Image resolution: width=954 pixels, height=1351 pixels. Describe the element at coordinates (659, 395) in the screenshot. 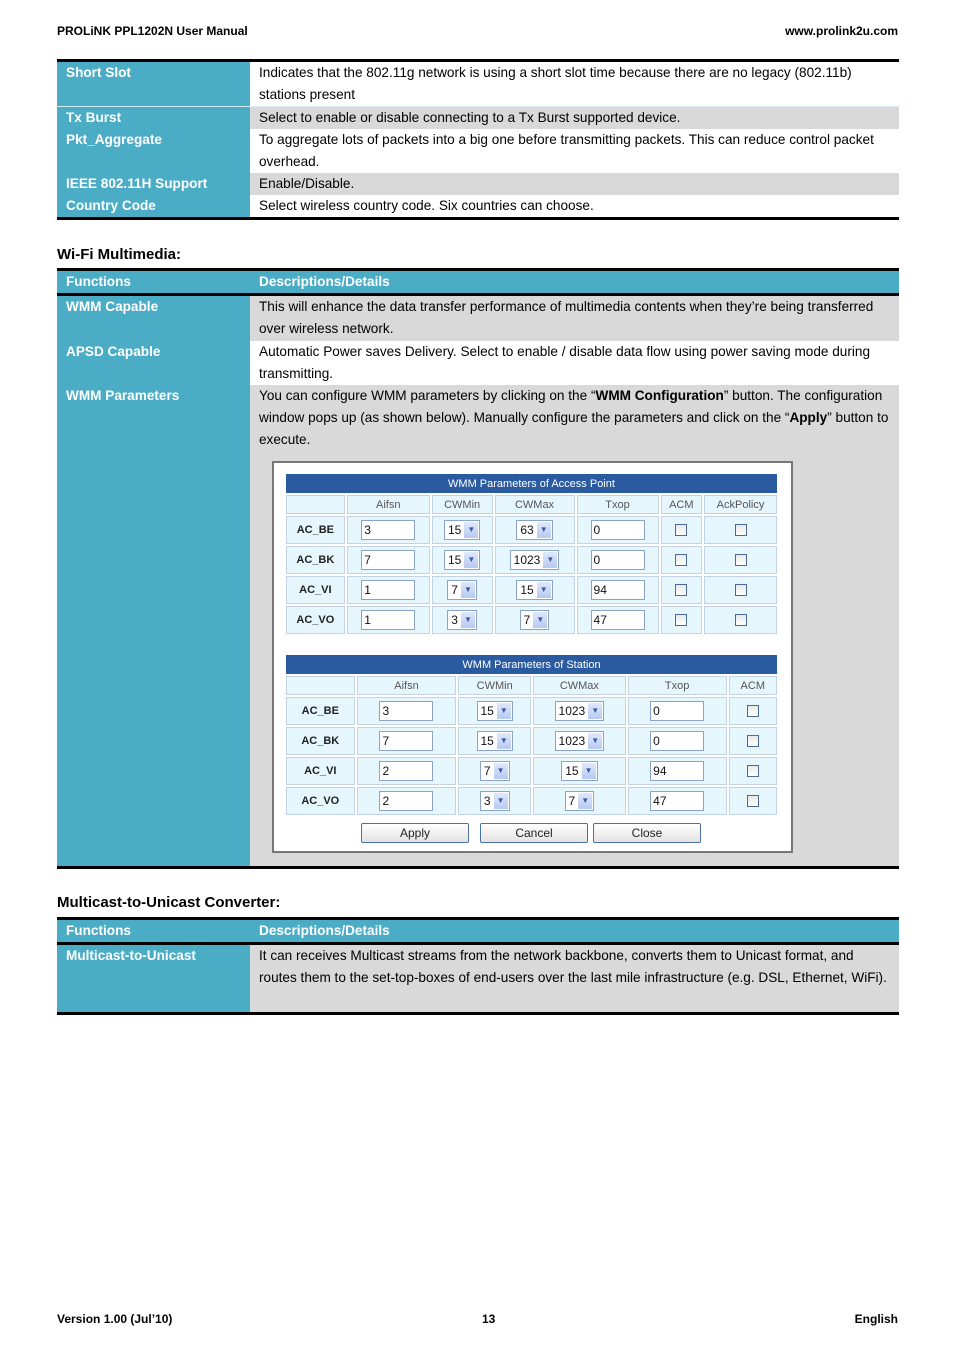

I see `desc-bold: WMM Configuration` at that location.